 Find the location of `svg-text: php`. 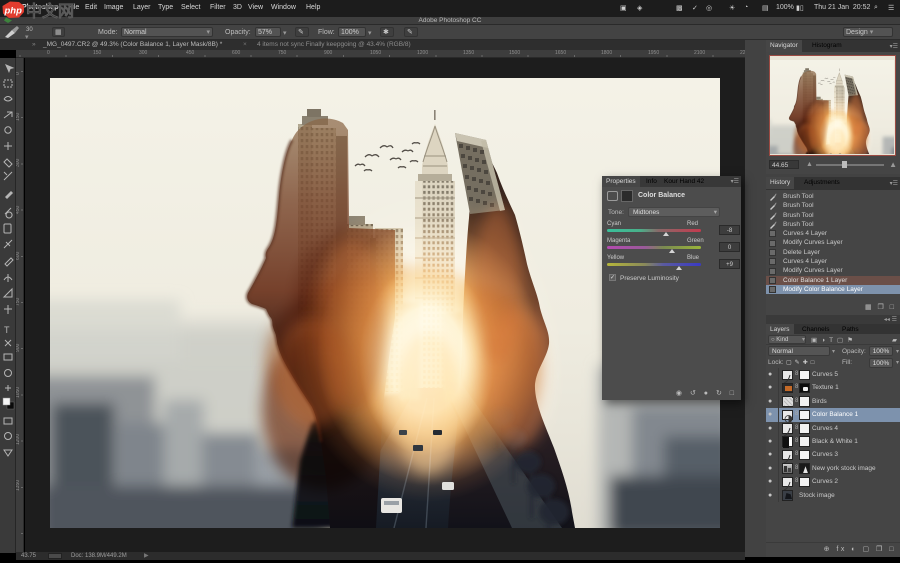

svg-text: php is located at coordinates (13, 11).